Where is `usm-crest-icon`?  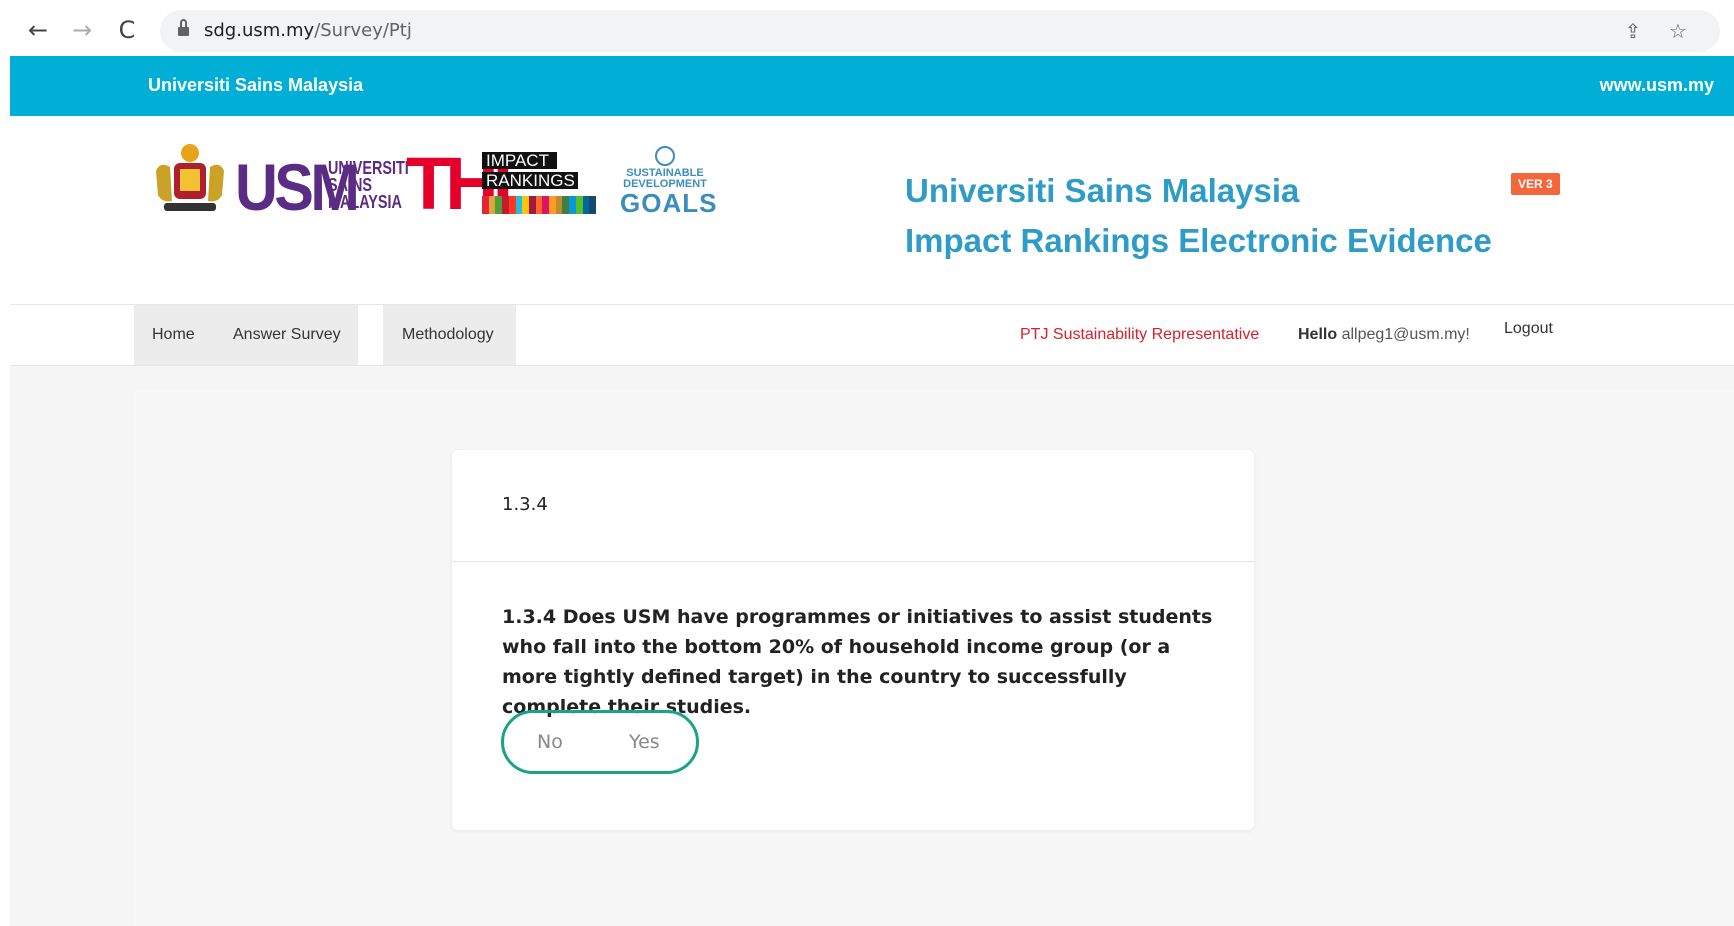
usm-crest-icon is located at coordinates (190, 177).